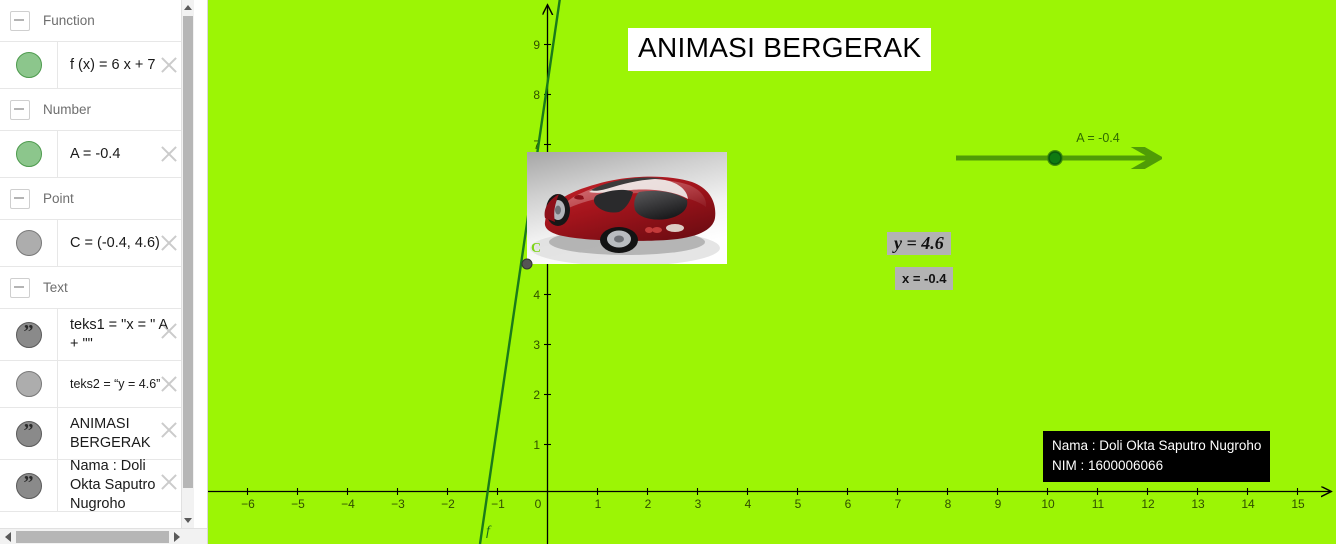  I want to click on title-text-object: ANIMASI BERGERAK, so click(780, 49).